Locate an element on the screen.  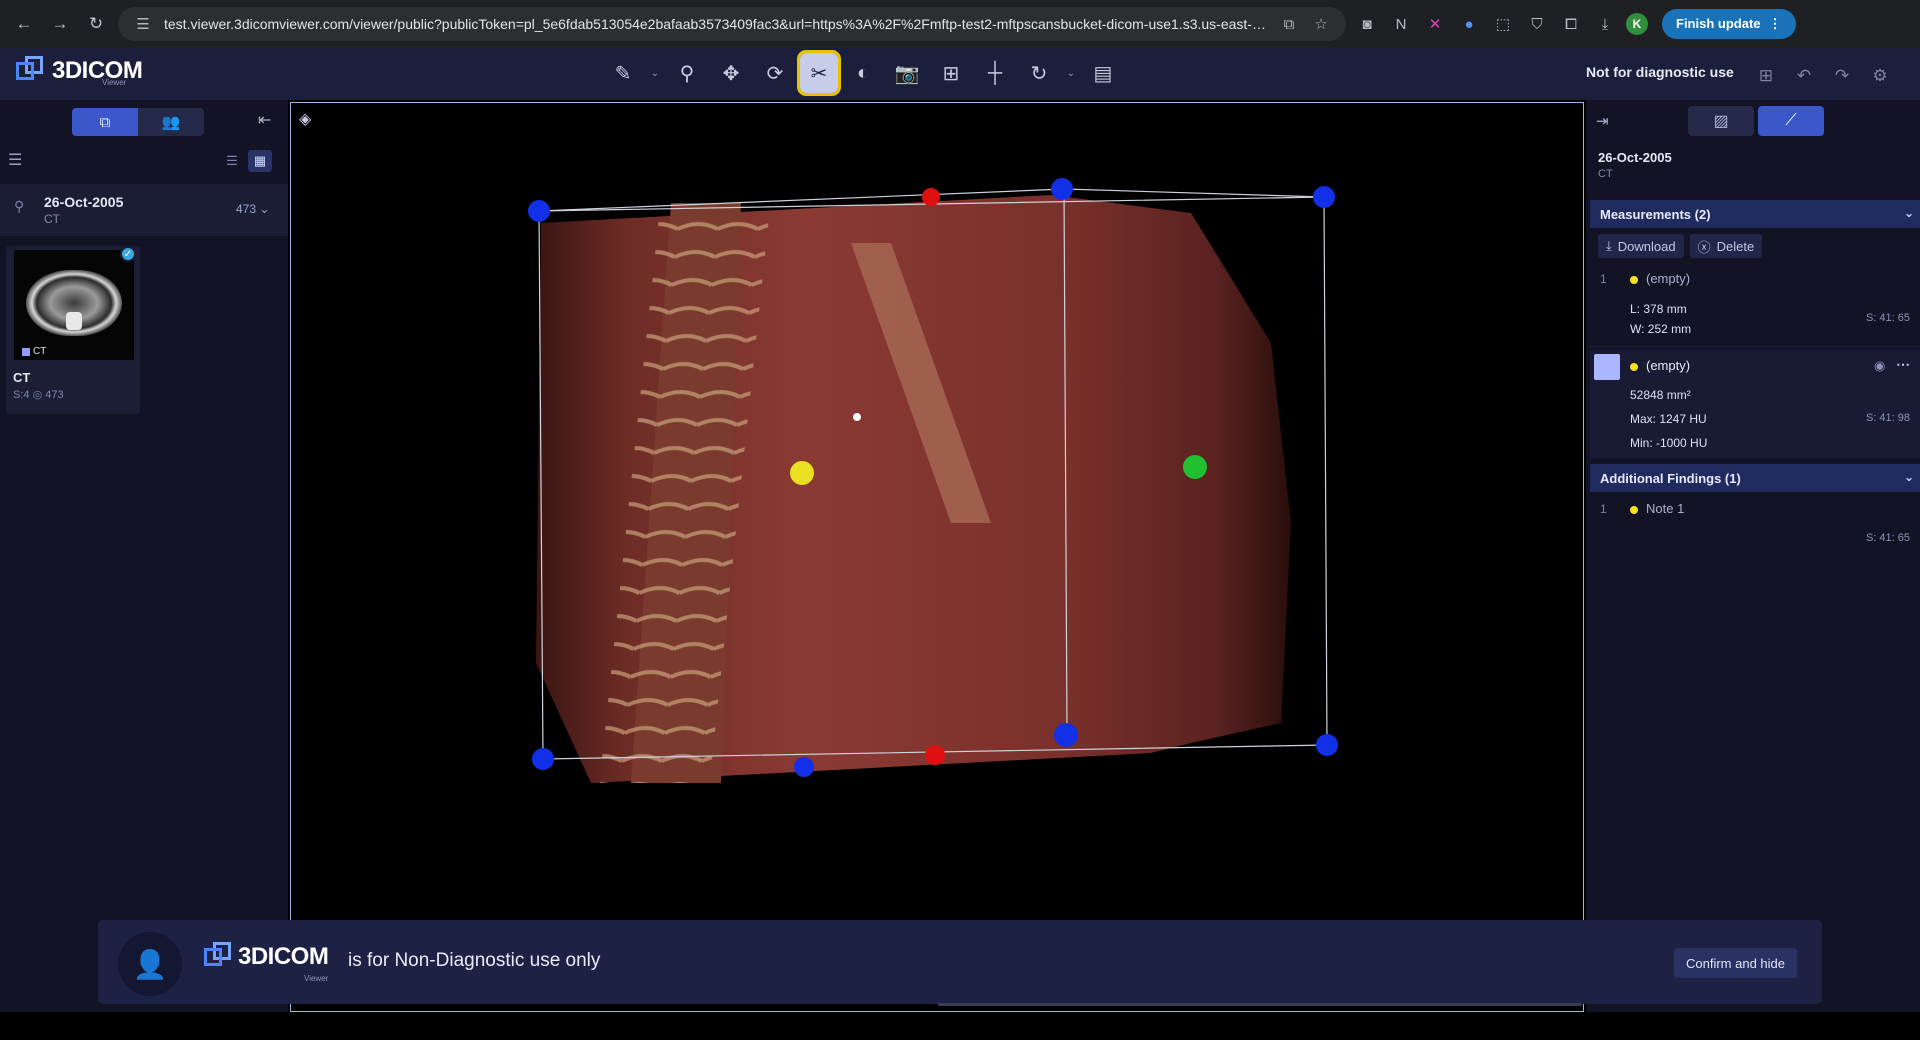
handle-green-right is located at coordinates (1195, 467).